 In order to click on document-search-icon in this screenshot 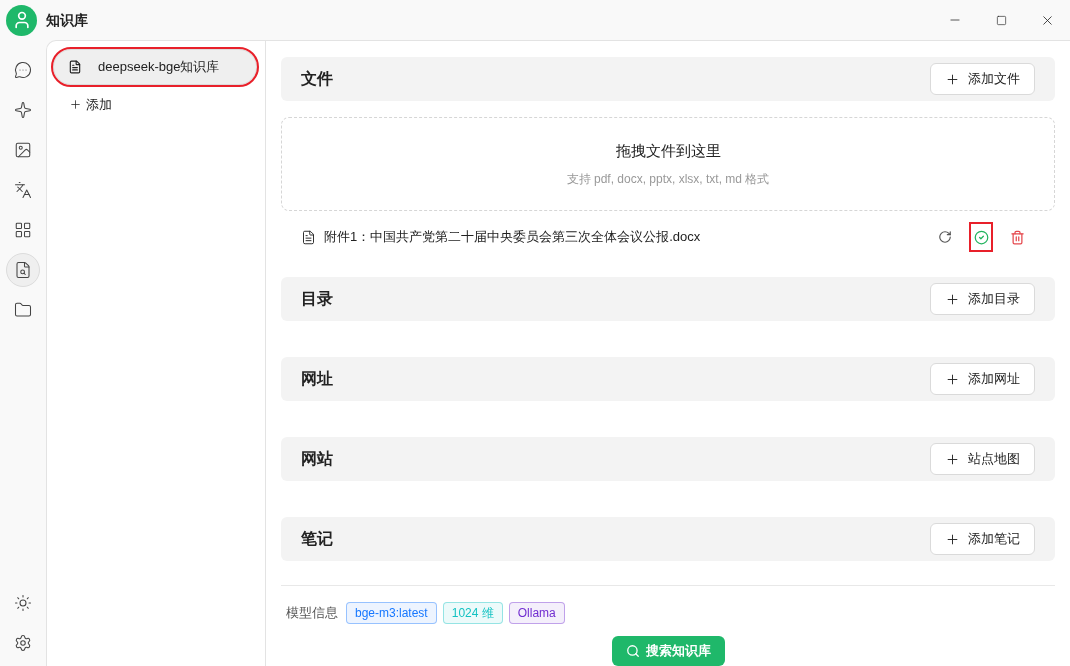, I will do `click(23, 270)`.